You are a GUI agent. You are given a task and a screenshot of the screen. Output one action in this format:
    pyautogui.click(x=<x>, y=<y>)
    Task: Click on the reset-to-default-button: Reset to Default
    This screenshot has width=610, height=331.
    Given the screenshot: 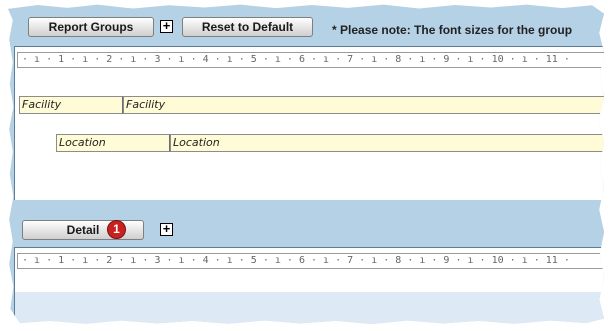 What is the action you would take?
    pyautogui.click(x=247, y=27)
    